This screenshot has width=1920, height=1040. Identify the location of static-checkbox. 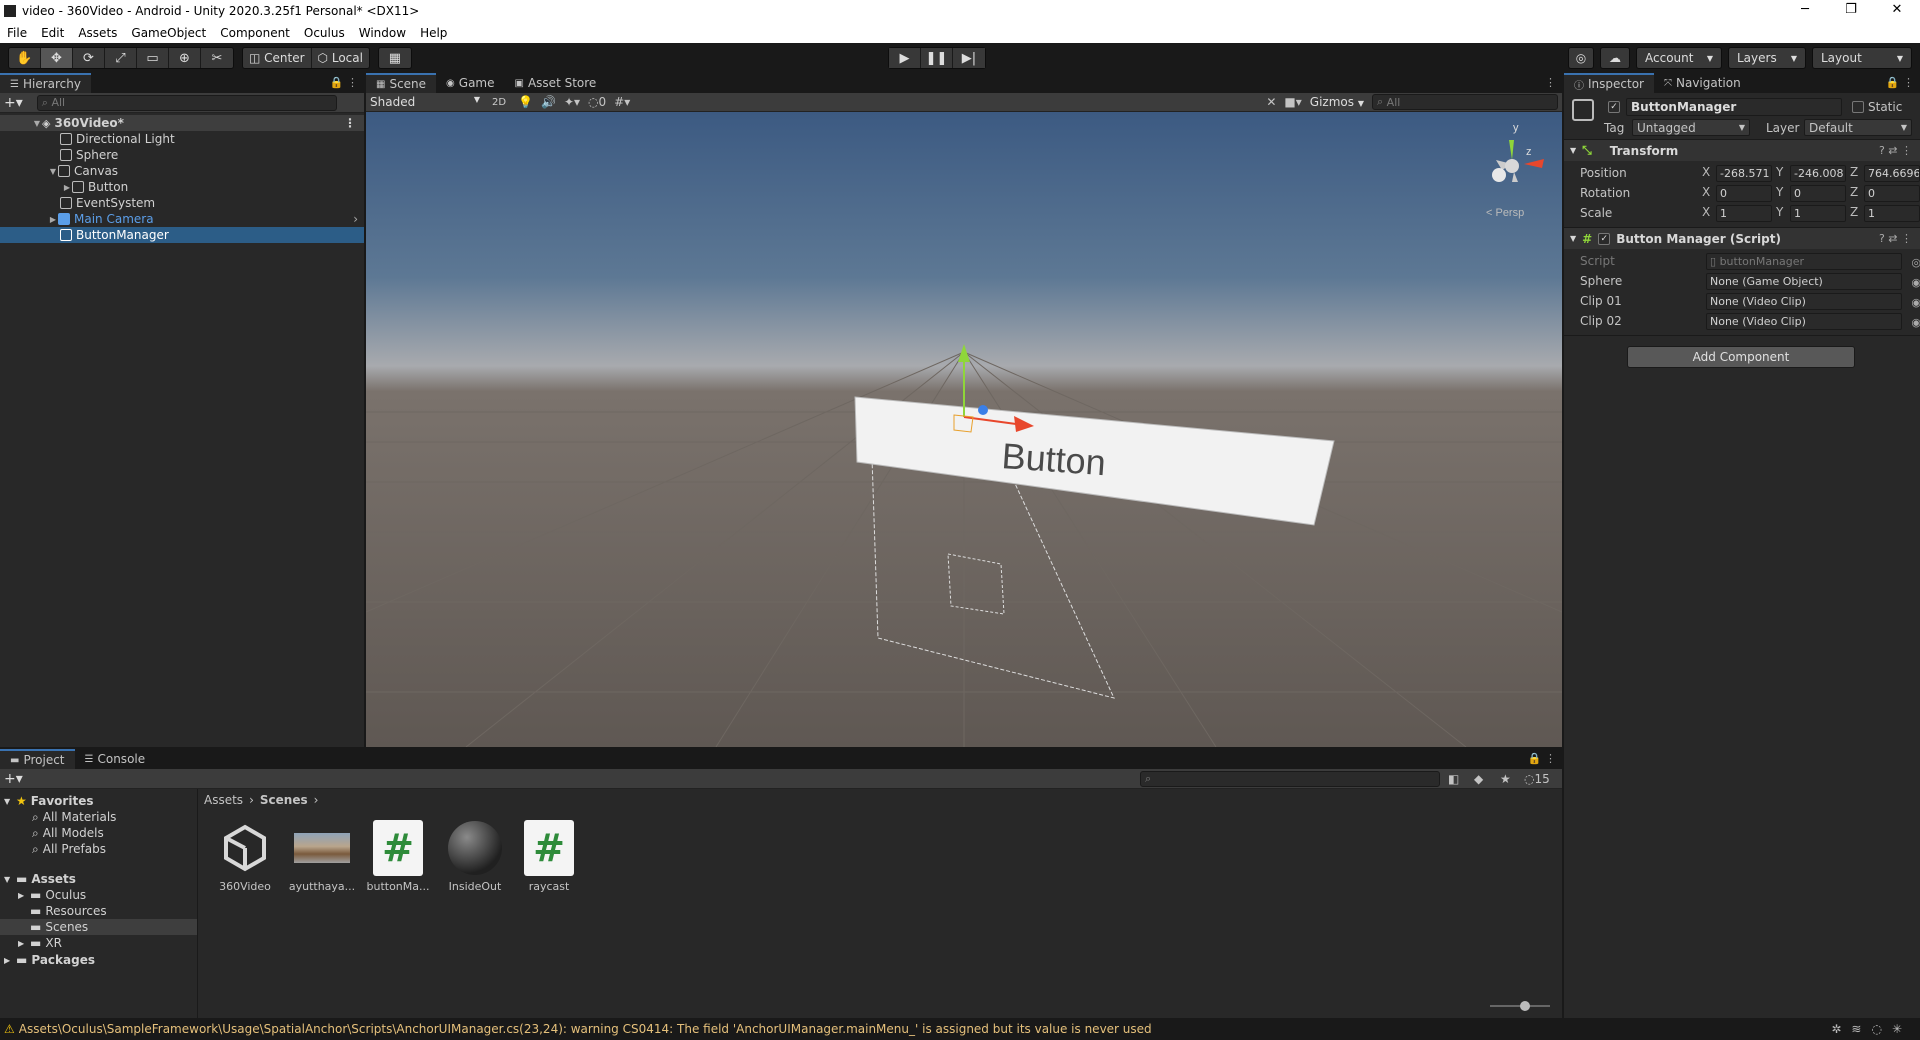
(1858, 107).